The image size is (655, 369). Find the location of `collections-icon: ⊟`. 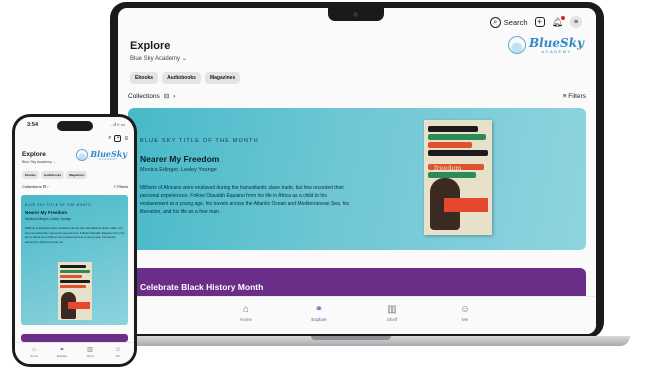

collections-icon: ⊟ is located at coordinates (166, 96).